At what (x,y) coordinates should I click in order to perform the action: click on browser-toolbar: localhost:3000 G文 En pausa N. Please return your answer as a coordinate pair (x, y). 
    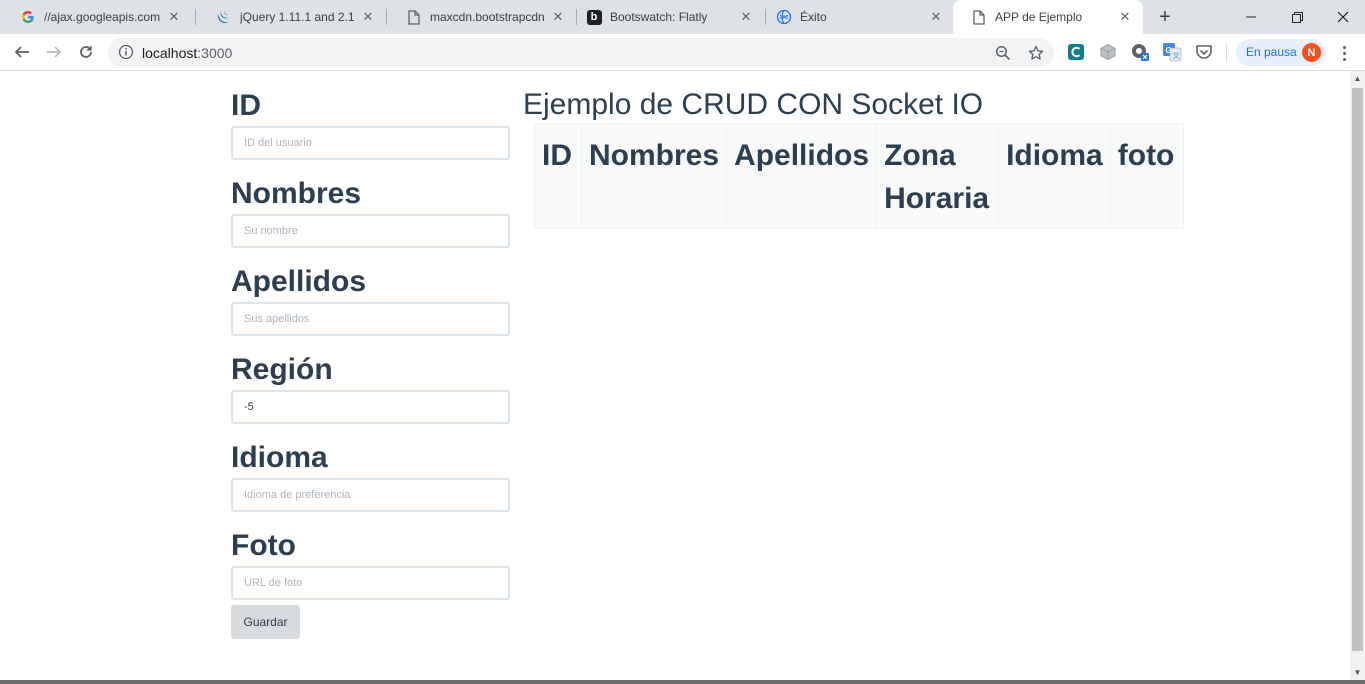
    Looking at the image, I should click on (682, 52).